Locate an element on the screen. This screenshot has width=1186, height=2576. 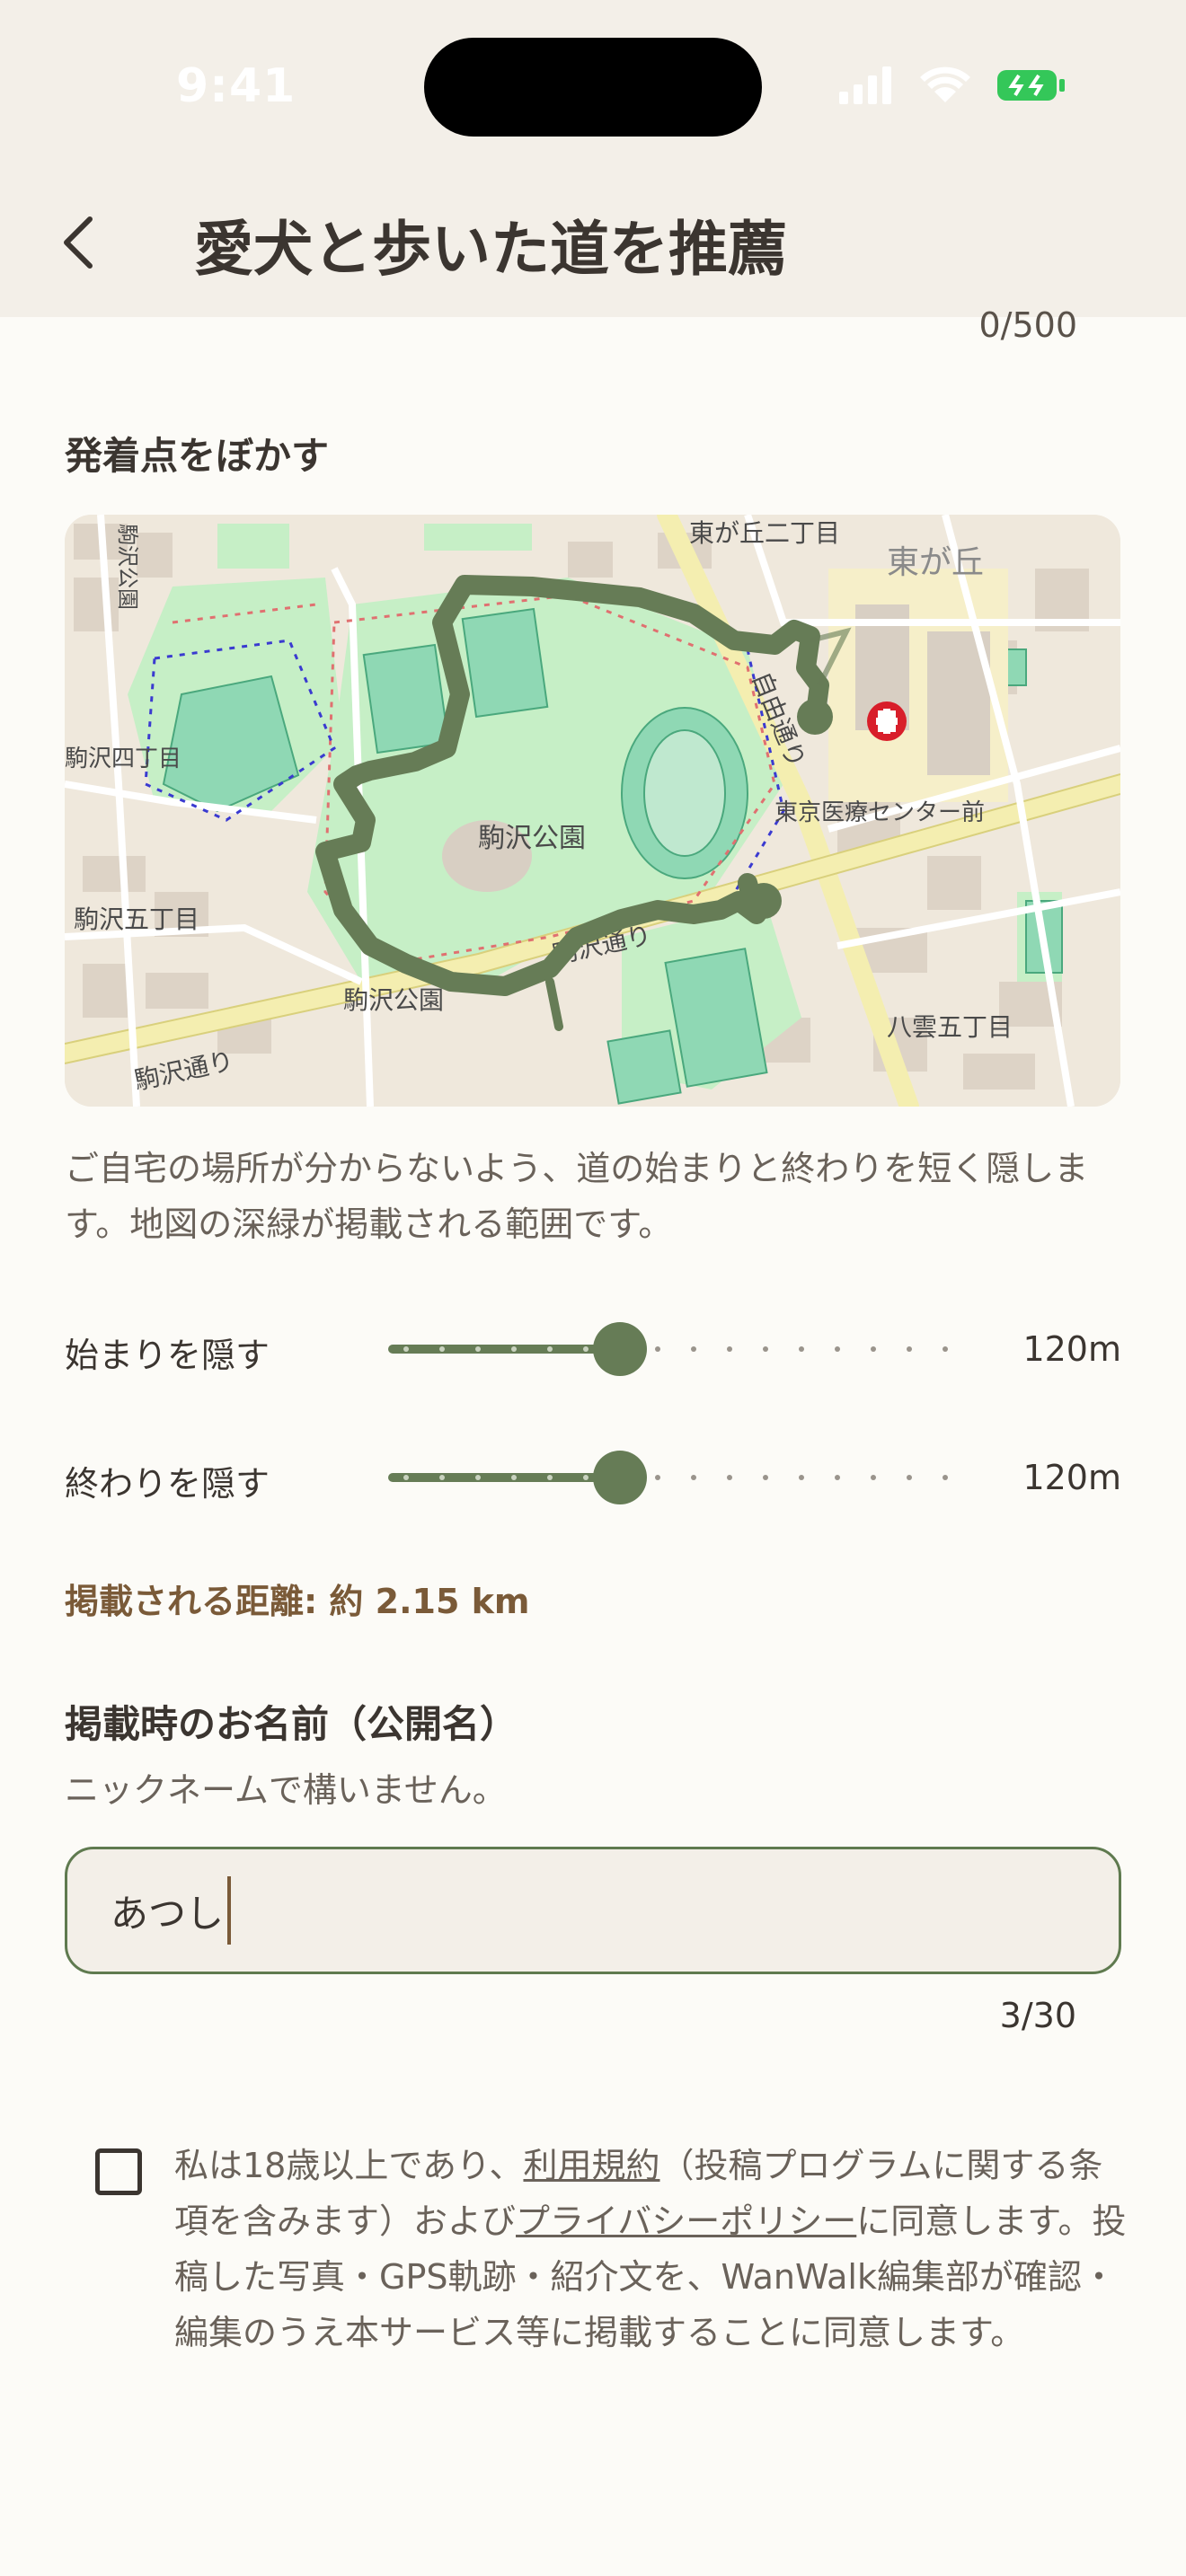
route-start-marker is located at coordinates (815, 717).